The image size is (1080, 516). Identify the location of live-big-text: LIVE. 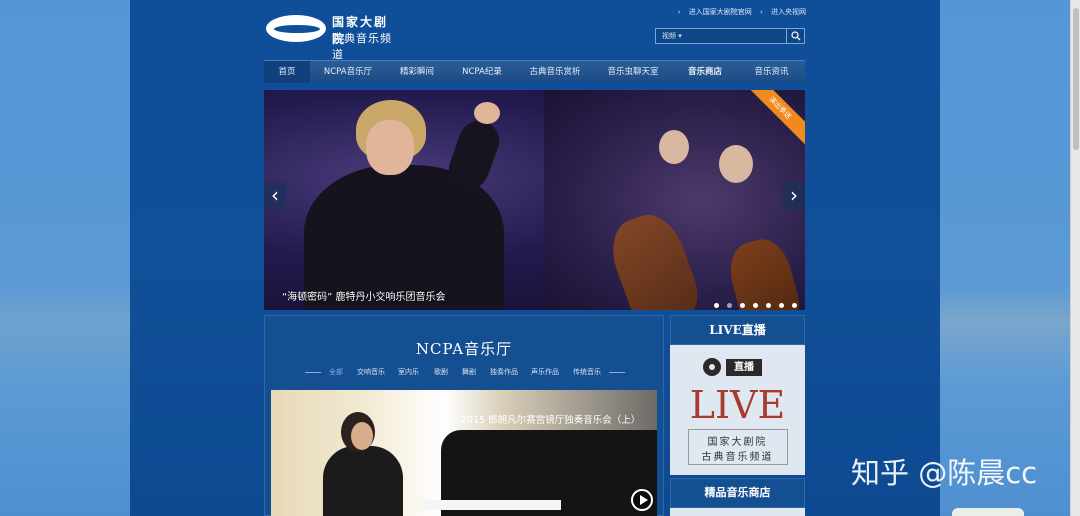
(737, 405).